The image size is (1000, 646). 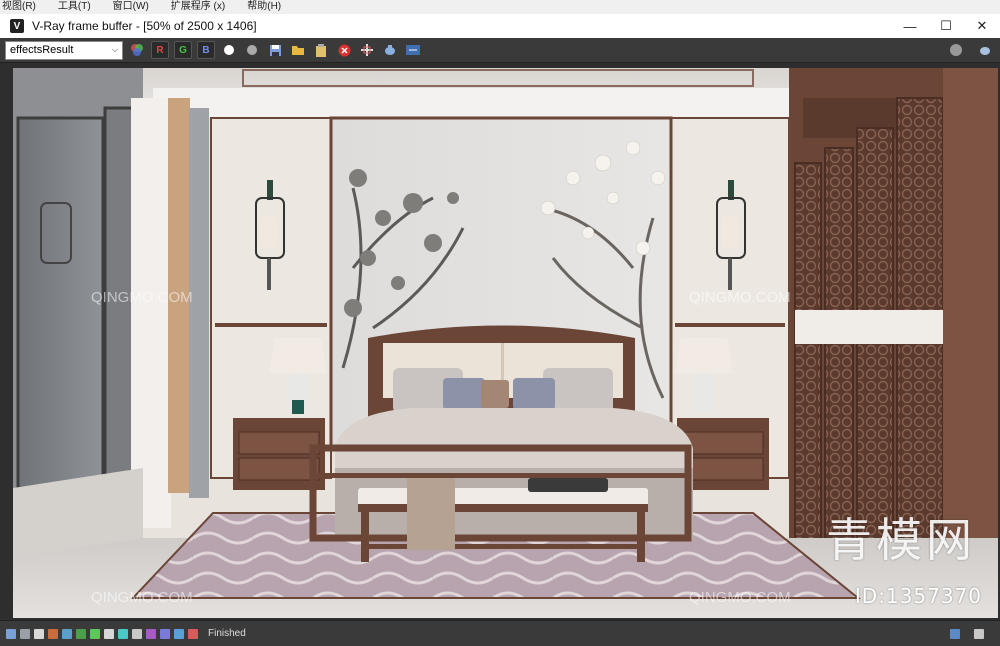 What do you see at coordinates (227, 633) in the screenshot?
I see `render-status-text: Finished` at bounding box center [227, 633].